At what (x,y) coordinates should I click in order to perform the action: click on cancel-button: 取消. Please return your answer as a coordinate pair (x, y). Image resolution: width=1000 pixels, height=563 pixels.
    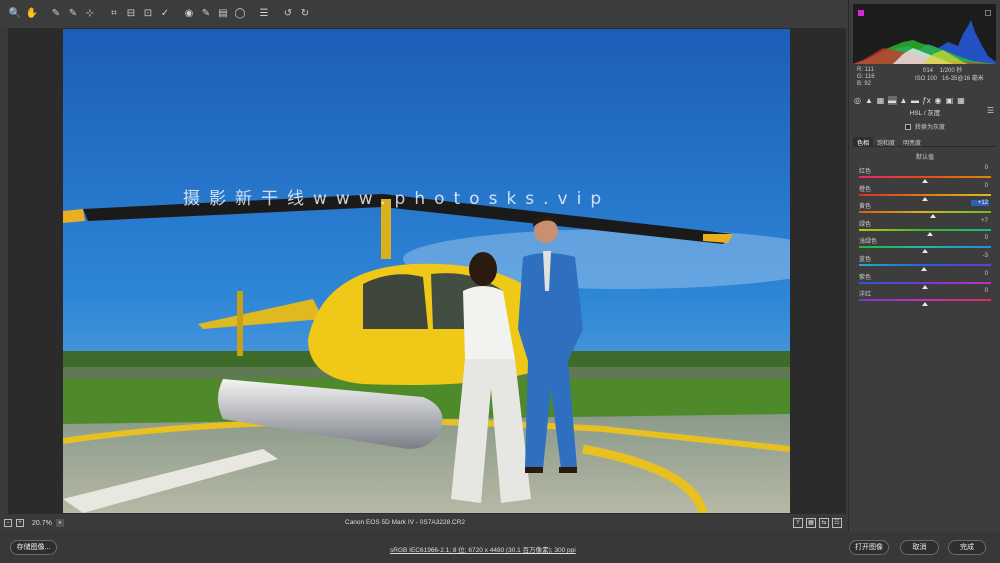
    Looking at the image, I should click on (919, 547).